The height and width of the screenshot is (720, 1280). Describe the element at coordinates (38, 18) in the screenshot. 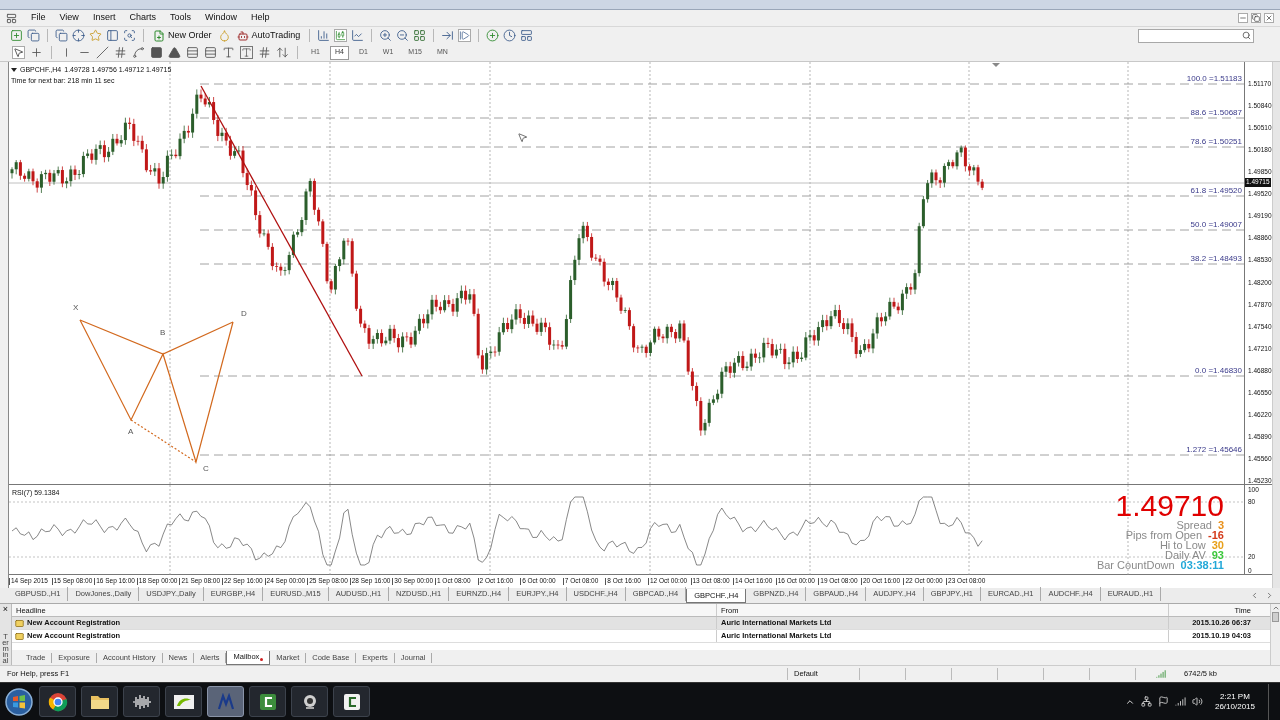

I see `menu-item: File` at that location.